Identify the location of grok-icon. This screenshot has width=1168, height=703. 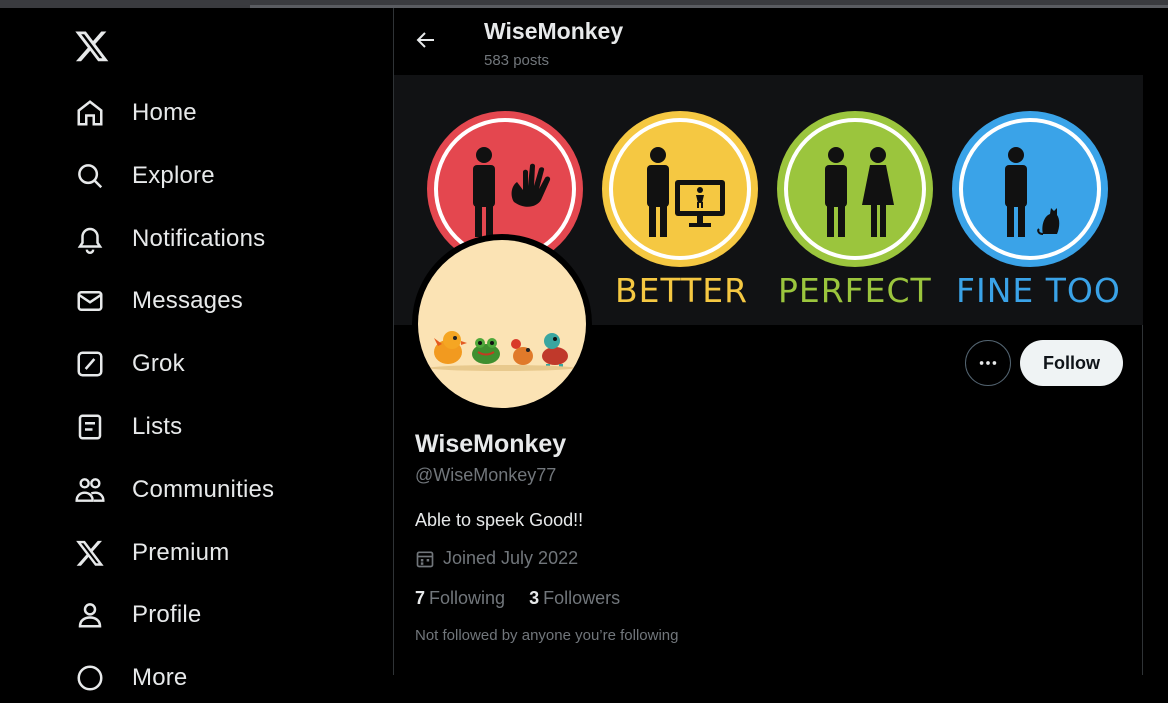
(90, 364).